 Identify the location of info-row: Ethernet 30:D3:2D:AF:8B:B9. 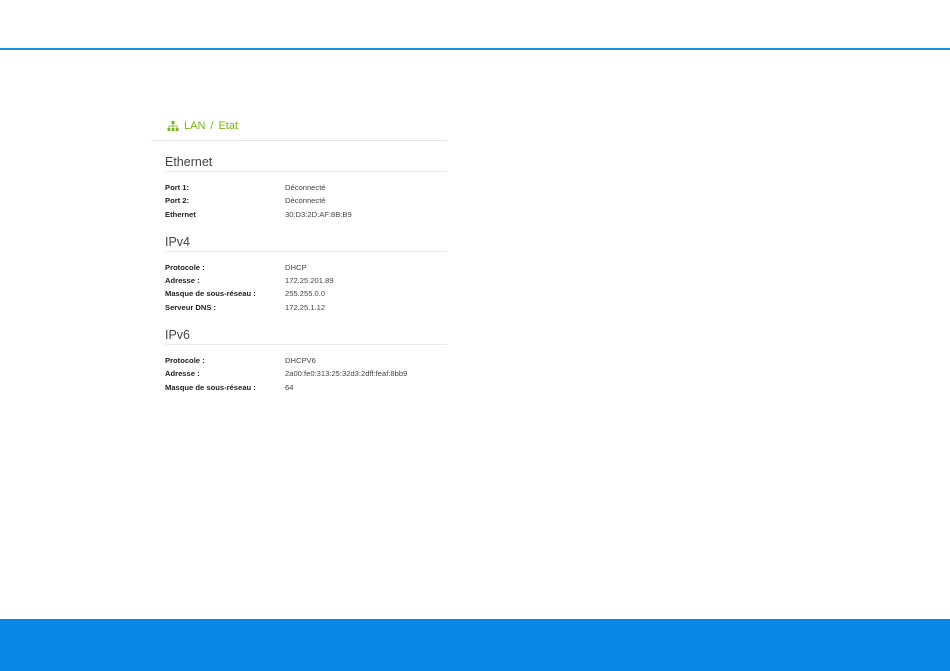
(306, 214).